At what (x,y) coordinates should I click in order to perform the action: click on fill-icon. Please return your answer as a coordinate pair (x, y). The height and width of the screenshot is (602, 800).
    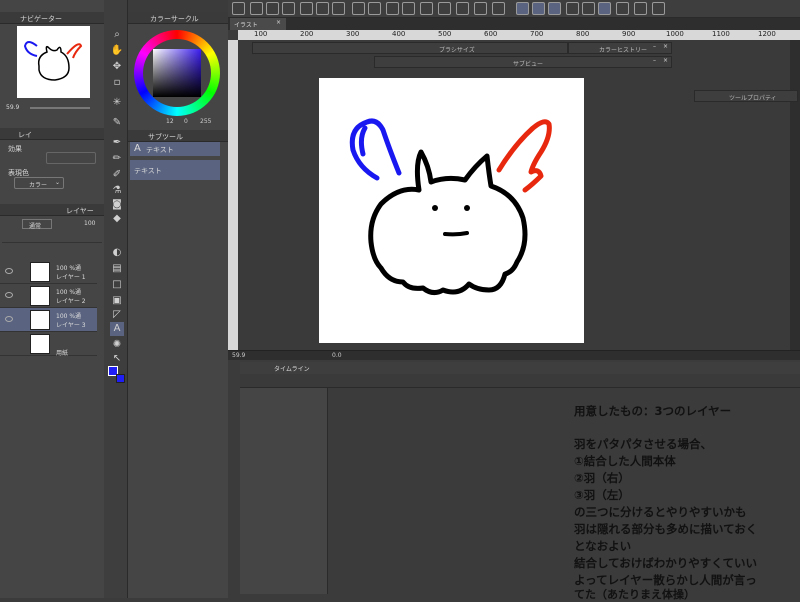
    Looking at the image, I should click on (426, 8).